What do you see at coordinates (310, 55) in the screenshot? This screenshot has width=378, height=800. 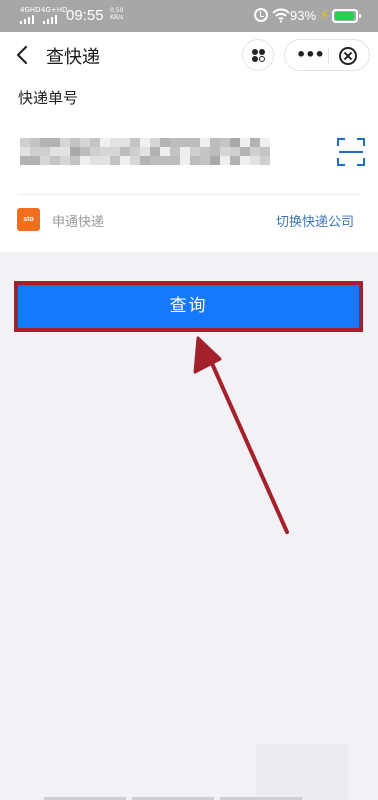 I see `more-icon: •••` at bounding box center [310, 55].